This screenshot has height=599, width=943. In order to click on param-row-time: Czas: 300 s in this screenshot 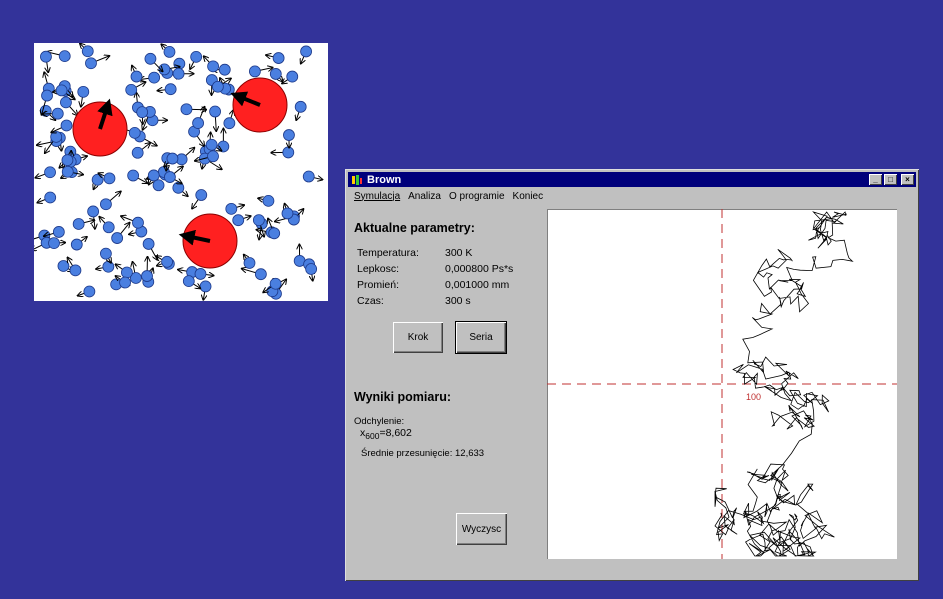, I will do `click(435, 301)`.